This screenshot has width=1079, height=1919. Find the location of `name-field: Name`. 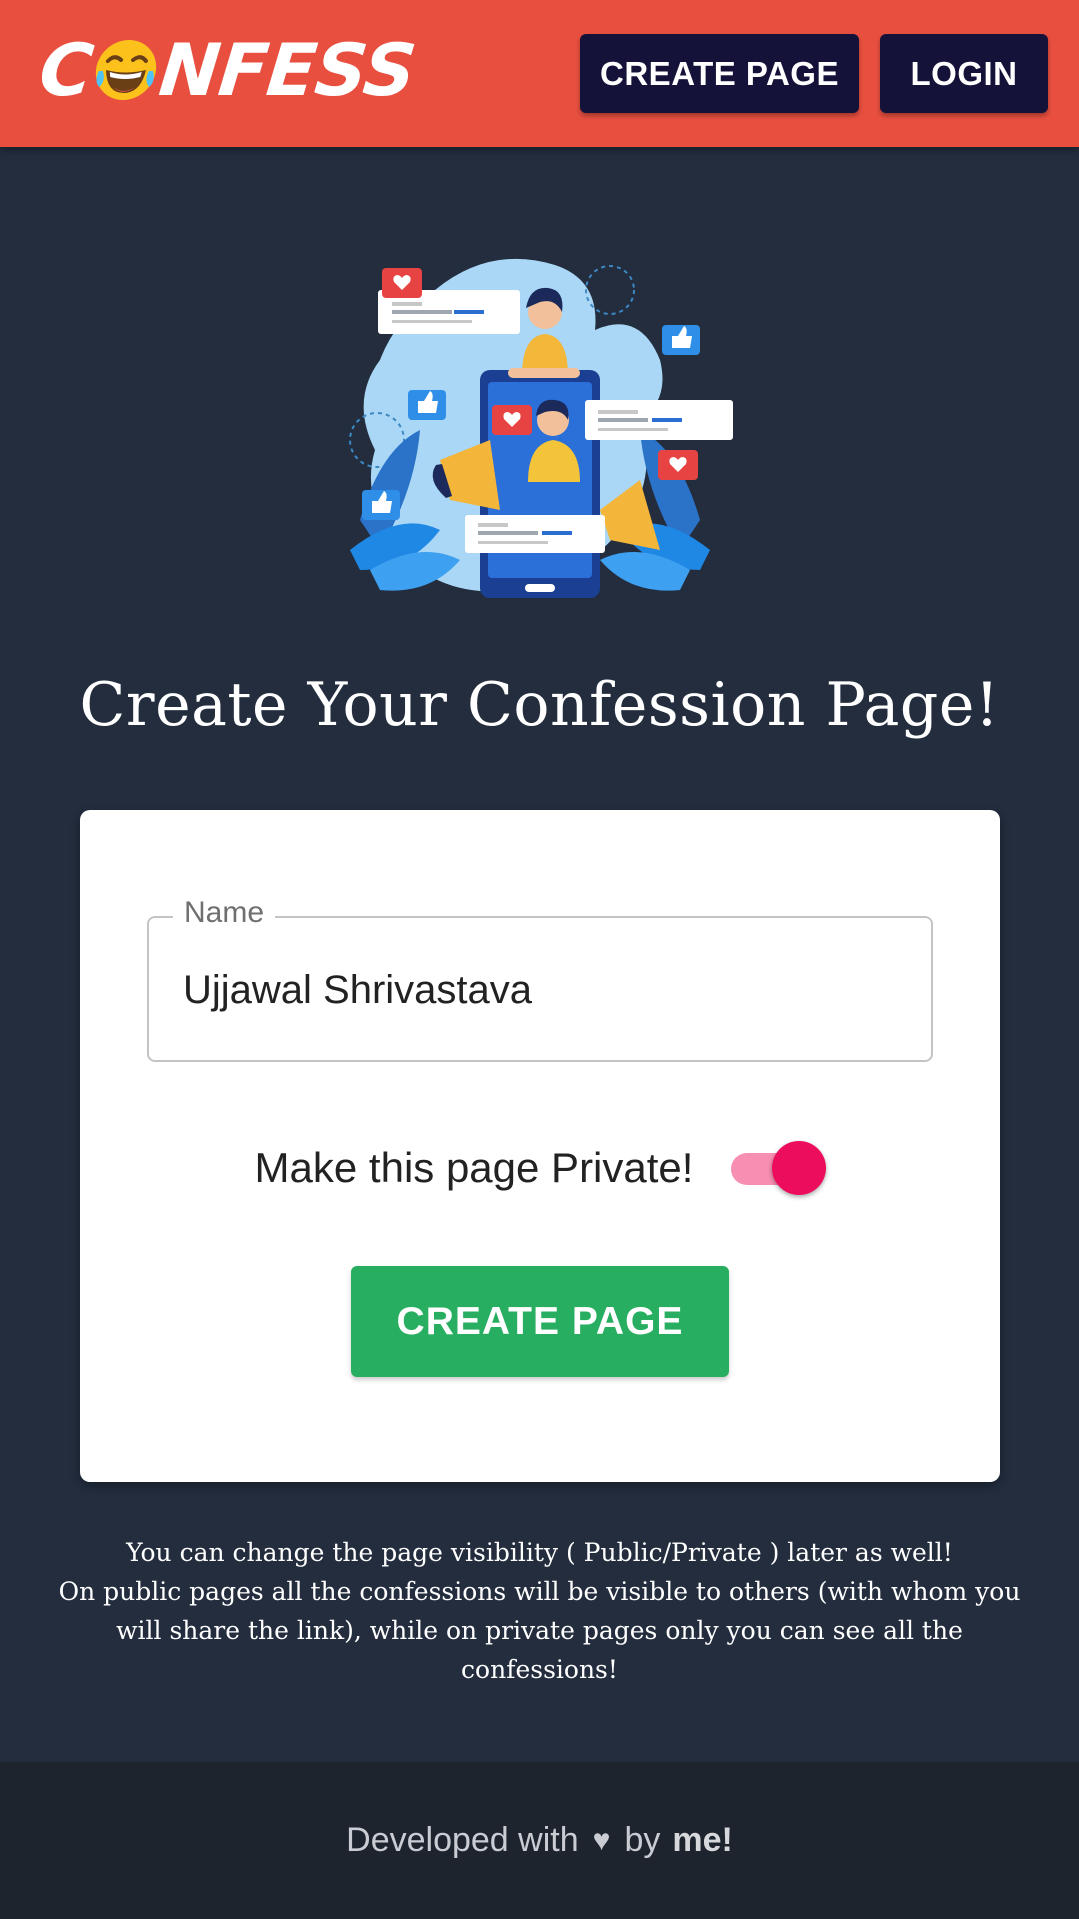

name-field: Name is located at coordinates (540, 979).